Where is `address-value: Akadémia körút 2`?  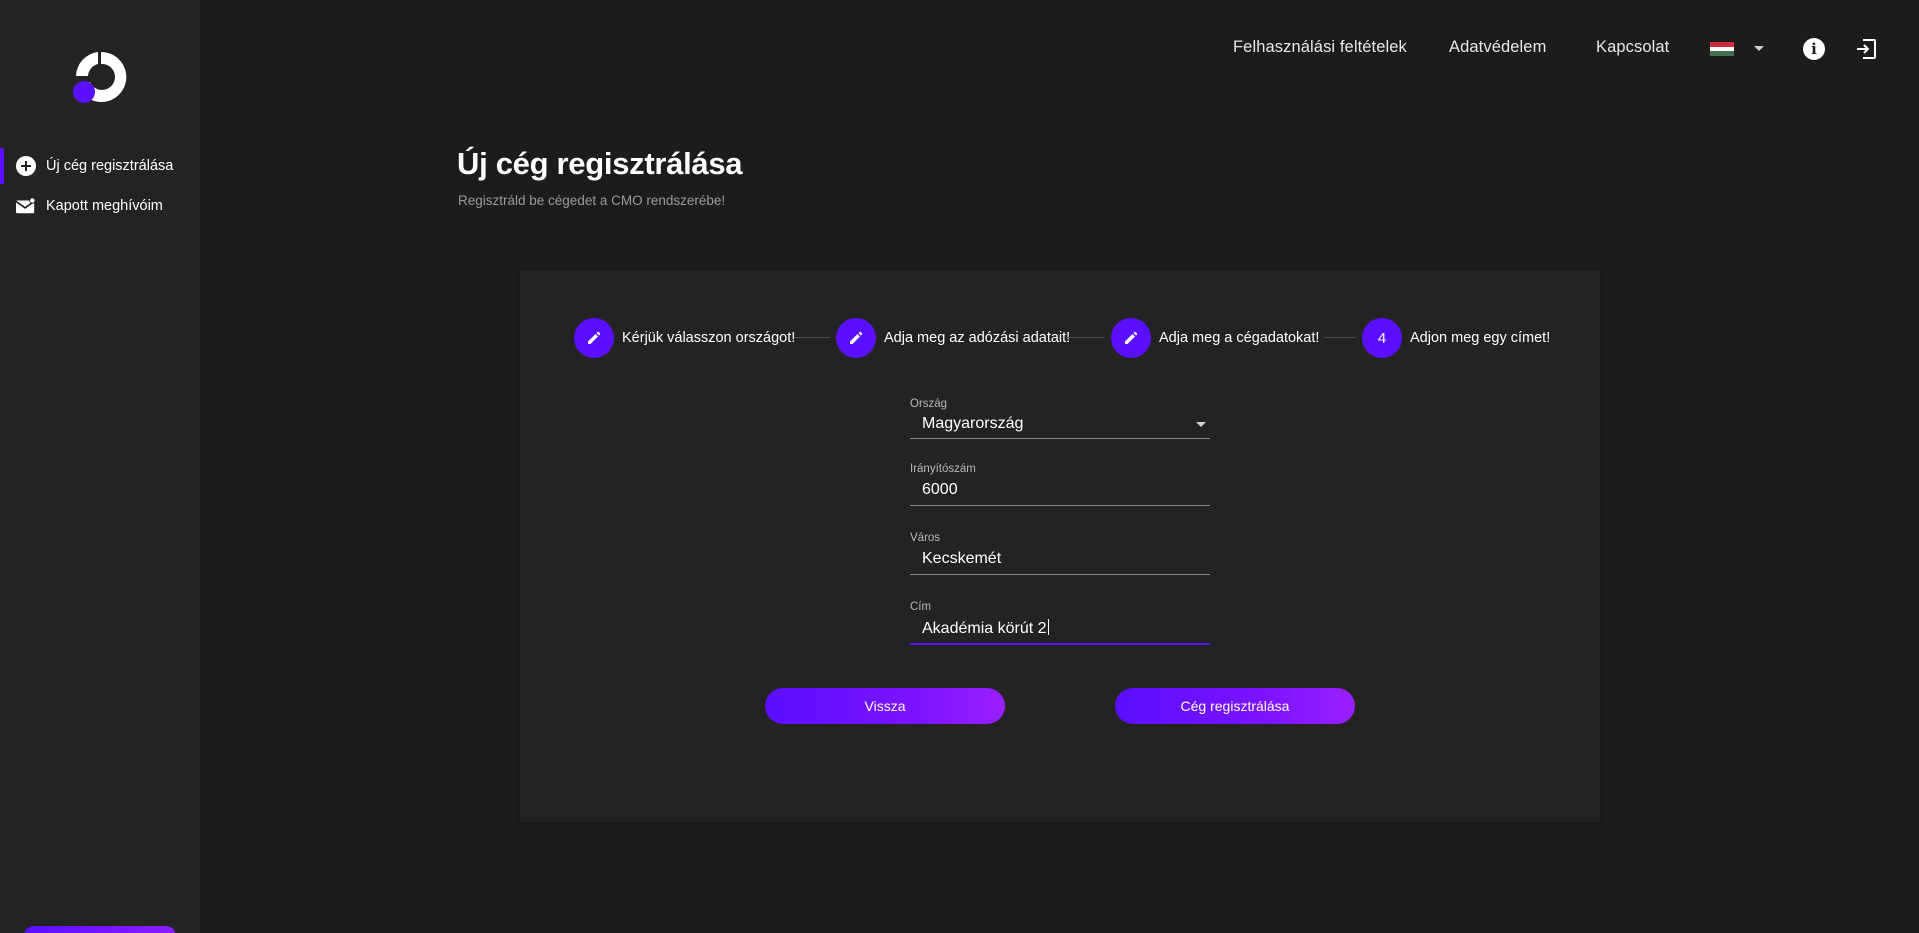 address-value: Akadémia körút 2 is located at coordinates (984, 628).